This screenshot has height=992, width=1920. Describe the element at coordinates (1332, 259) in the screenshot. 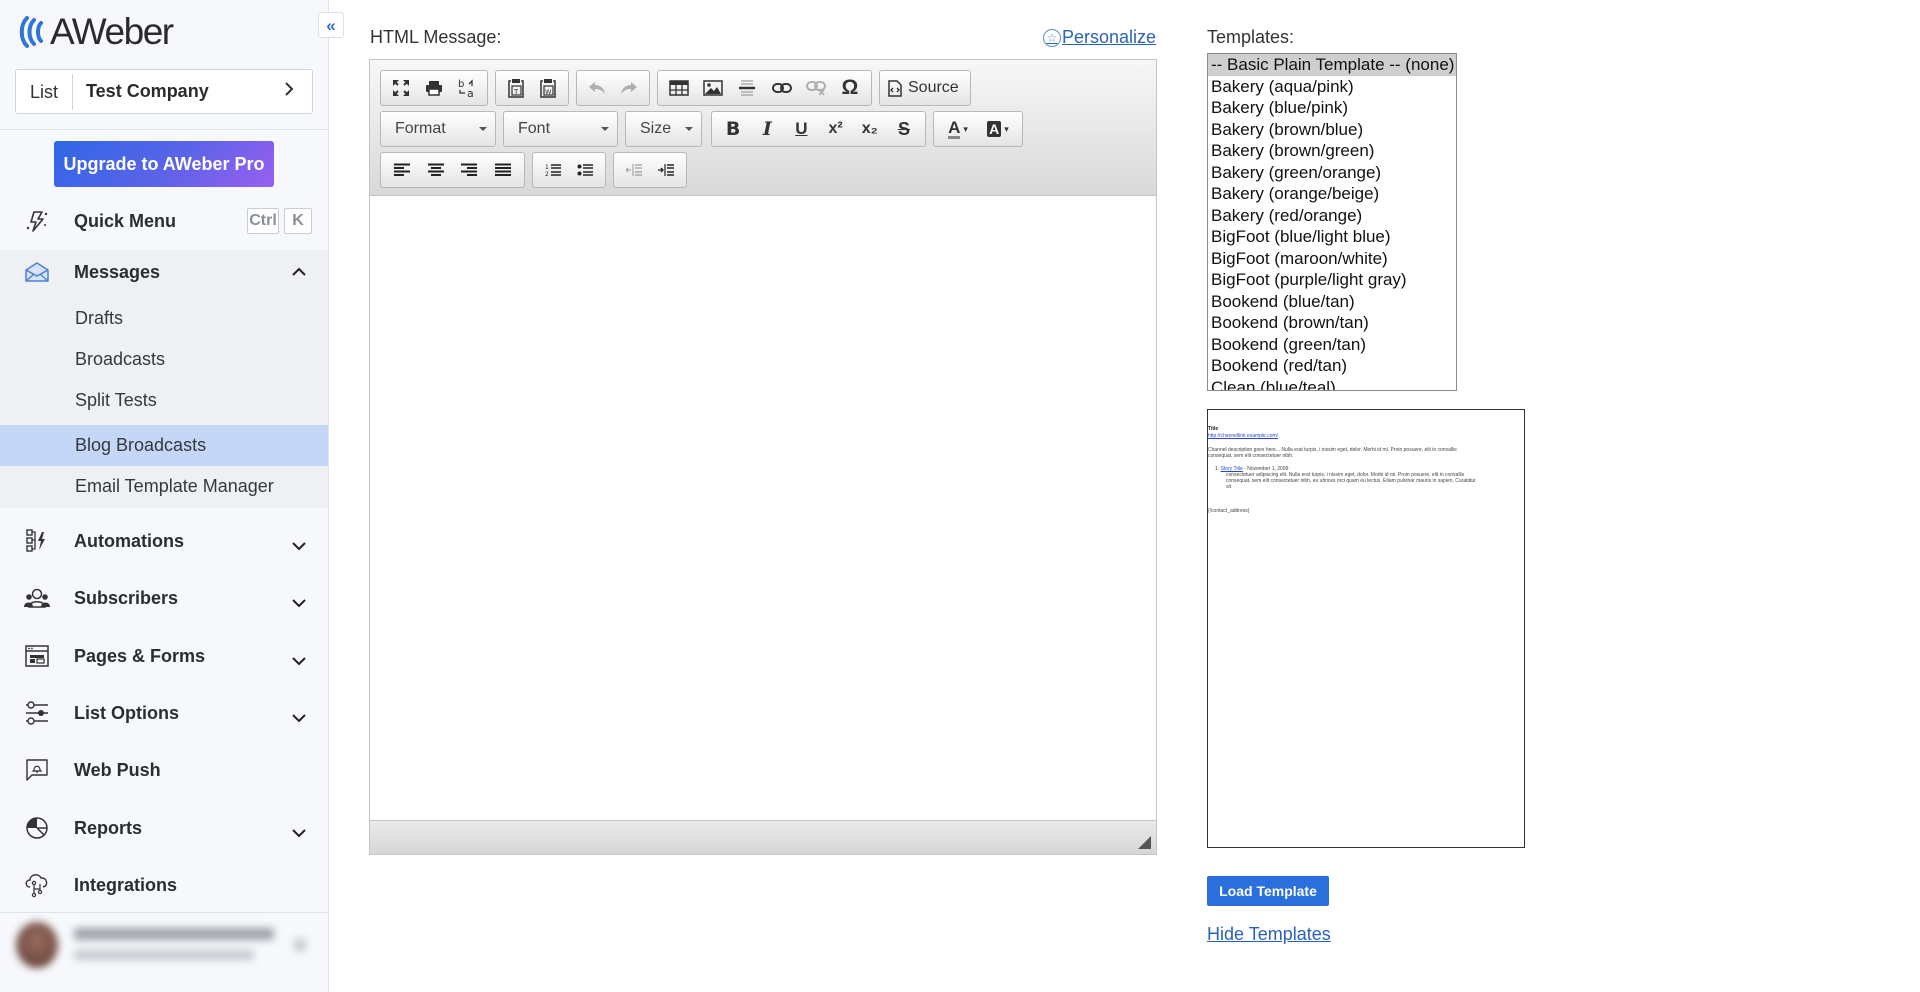

I see `template-option: BigFoot (maroon/white)` at that location.